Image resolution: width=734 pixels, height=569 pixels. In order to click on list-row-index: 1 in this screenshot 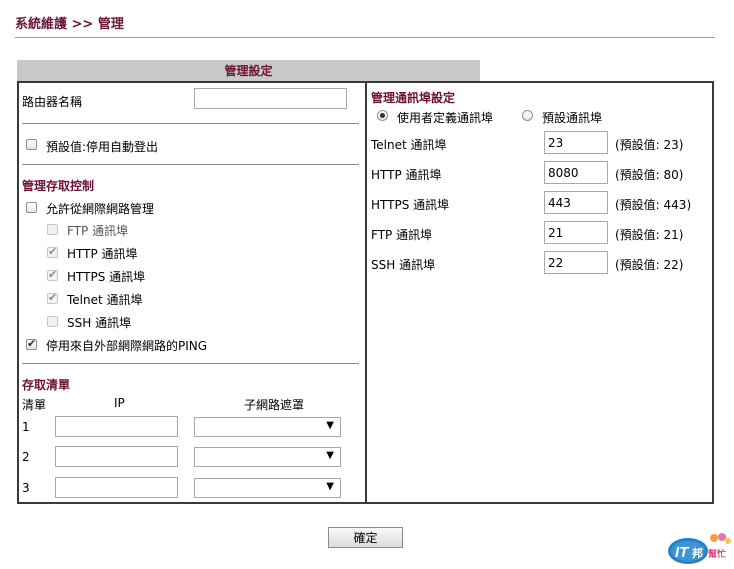, I will do `click(26, 427)`.